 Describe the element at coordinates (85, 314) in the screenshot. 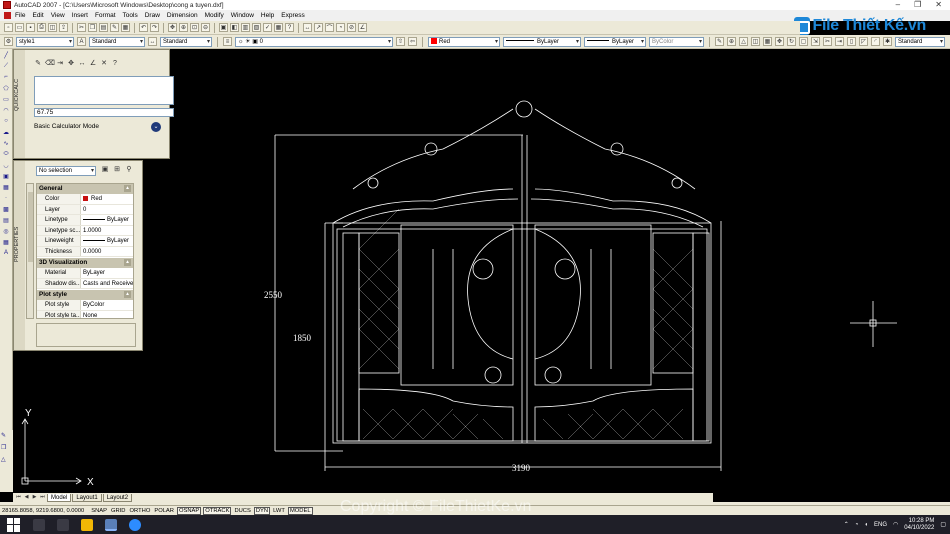

I see `property-row: Plot style ta... None` at that location.